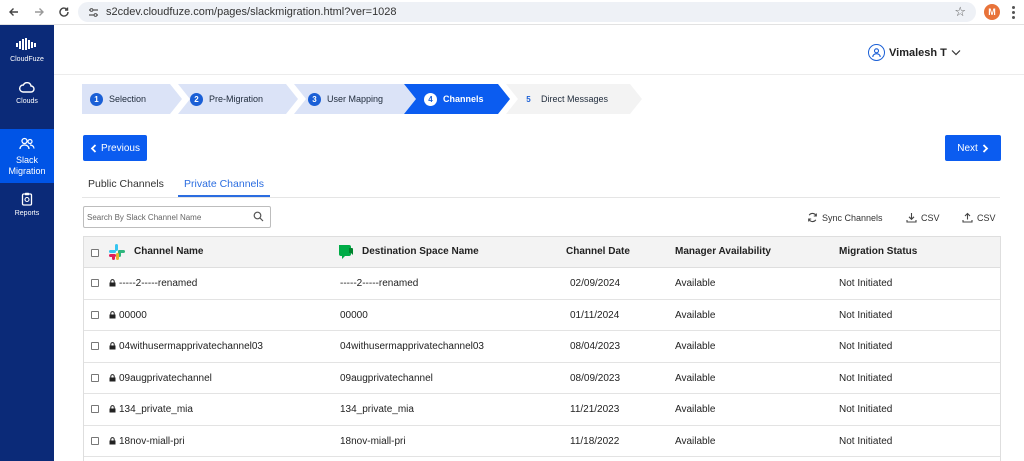  Describe the element at coordinates (967, 217) in the screenshot. I see `upload-icon` at that location.